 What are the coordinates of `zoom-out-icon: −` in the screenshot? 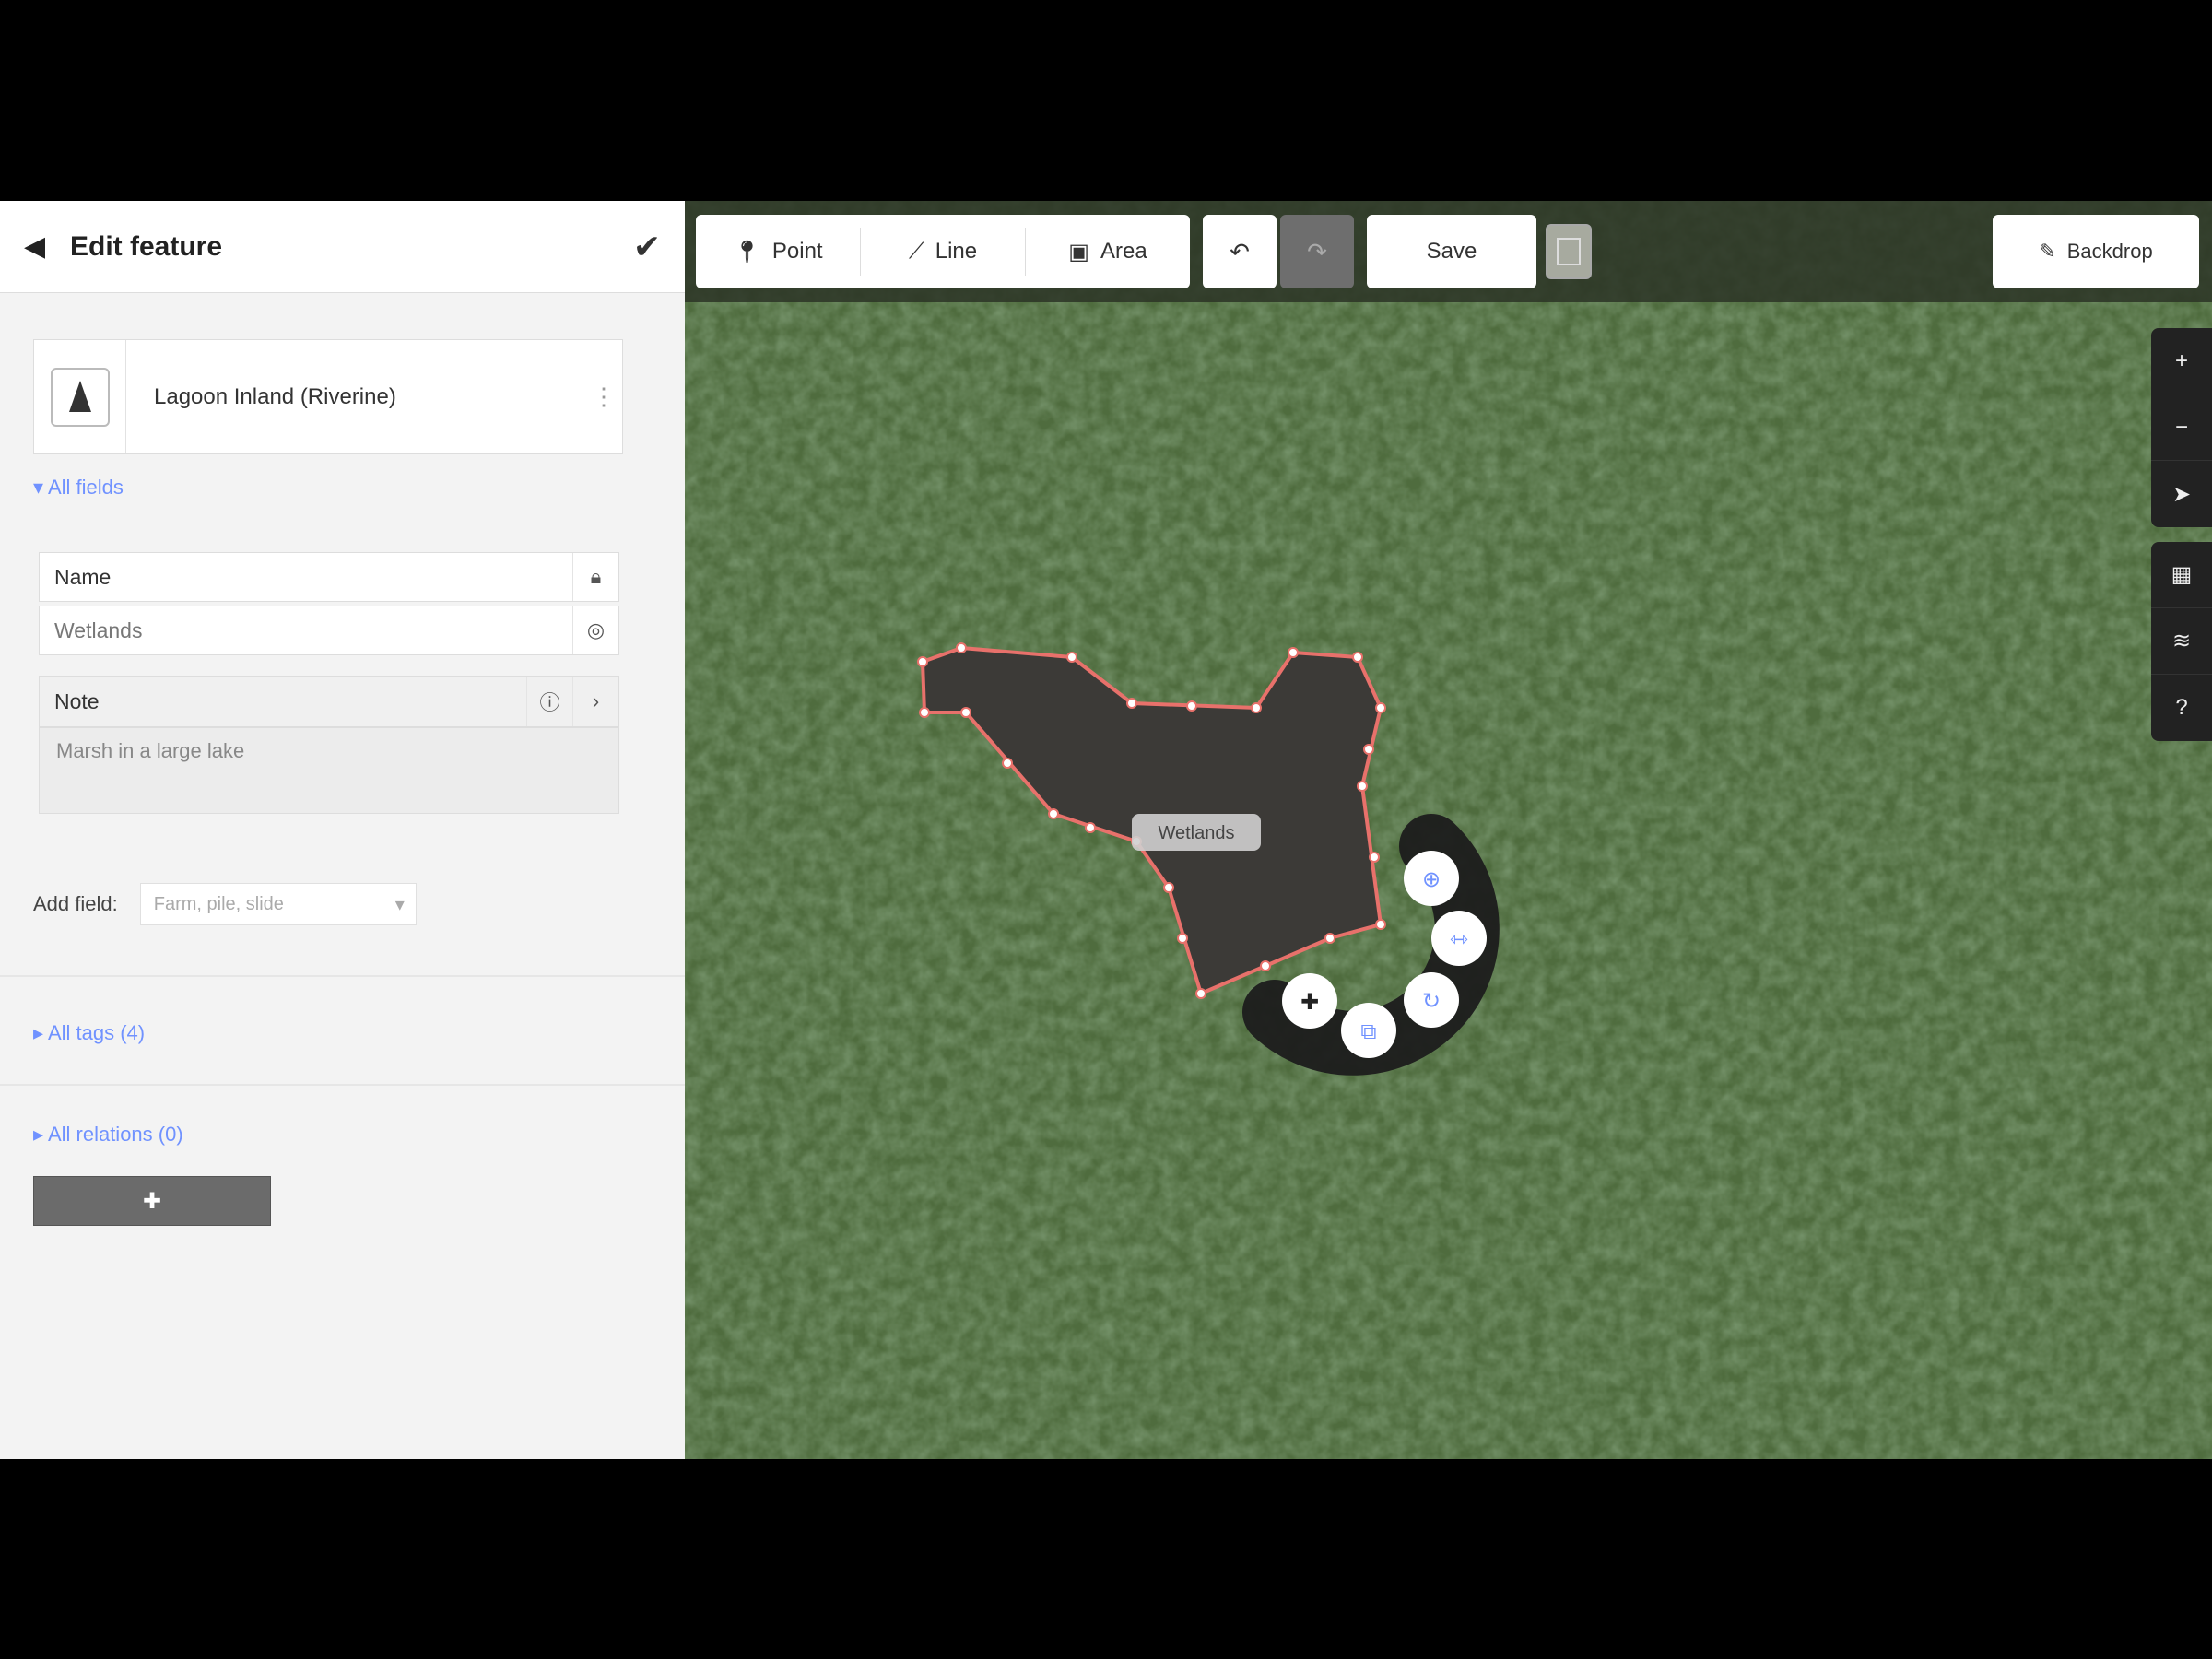 It's located at (2181, 427).